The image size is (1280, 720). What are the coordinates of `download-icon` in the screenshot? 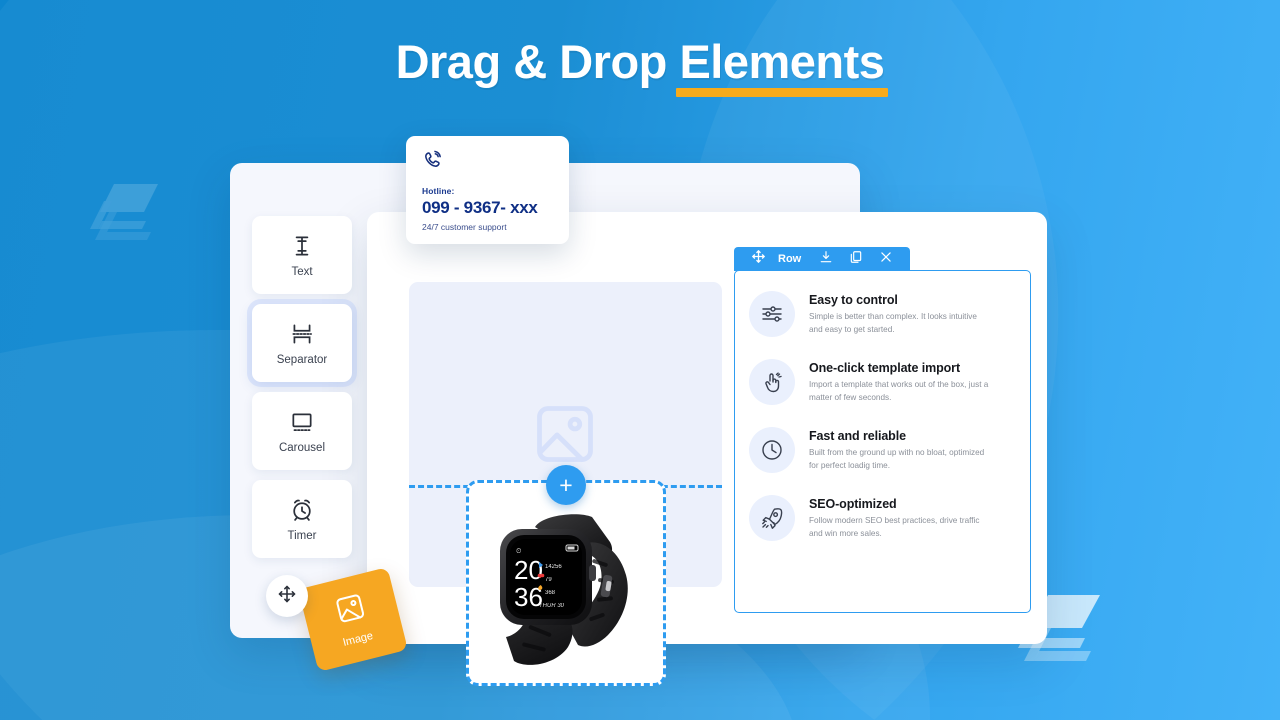 It's located at (826, 259).